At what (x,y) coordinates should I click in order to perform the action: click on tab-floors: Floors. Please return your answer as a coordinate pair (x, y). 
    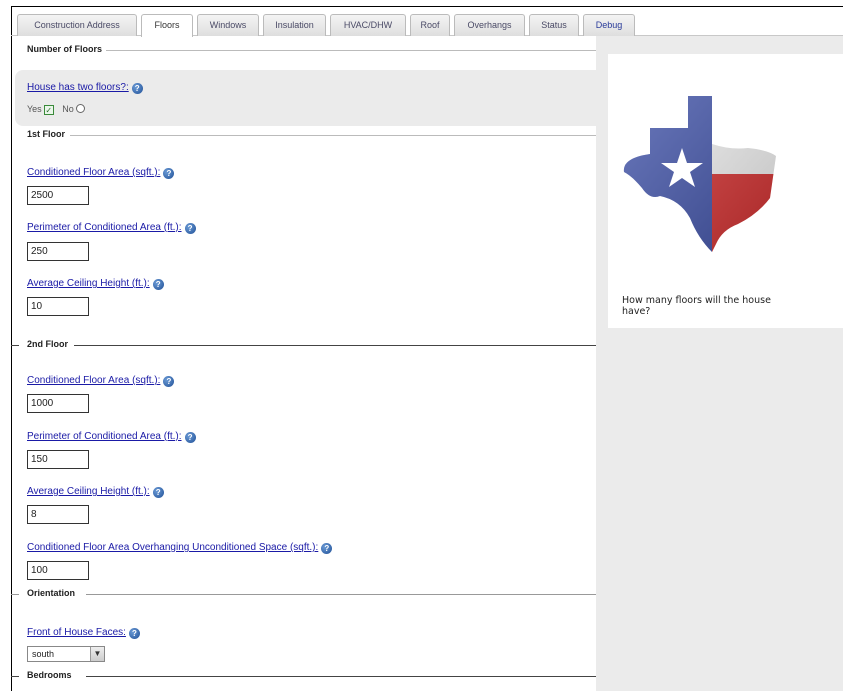
    Looking at the image, I should click on (167, 25).